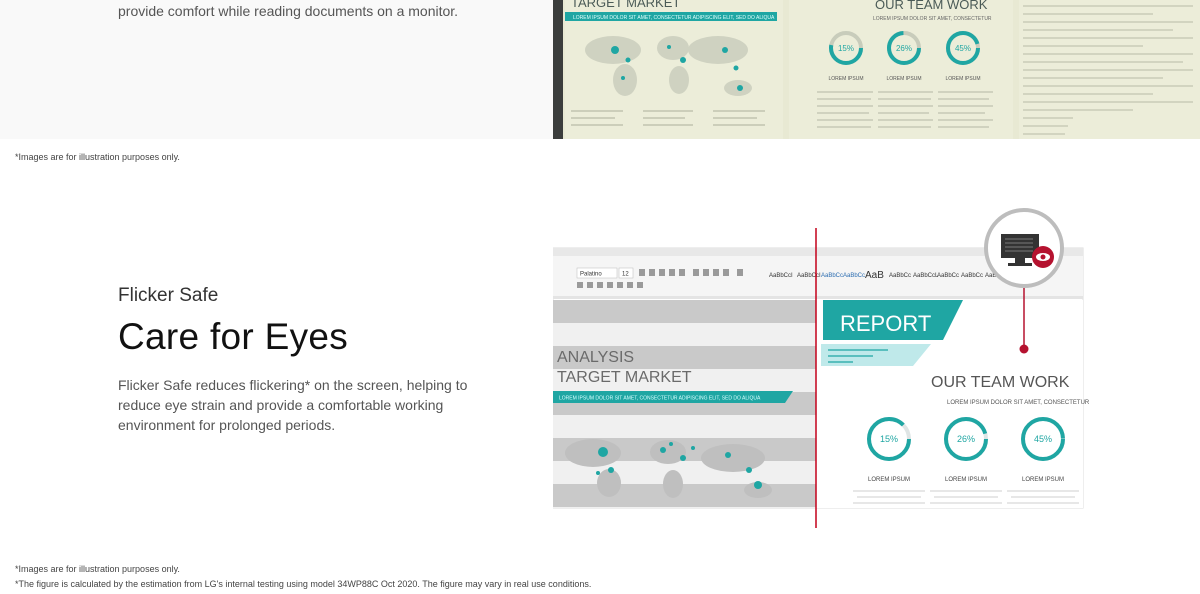 Image resolution: width=1200 pixels, height=594 pixels. Describe the element at coordinates (1043, 480) in the screenshot. I see `ring-caption-3: LOREM IPSUM` at that location.